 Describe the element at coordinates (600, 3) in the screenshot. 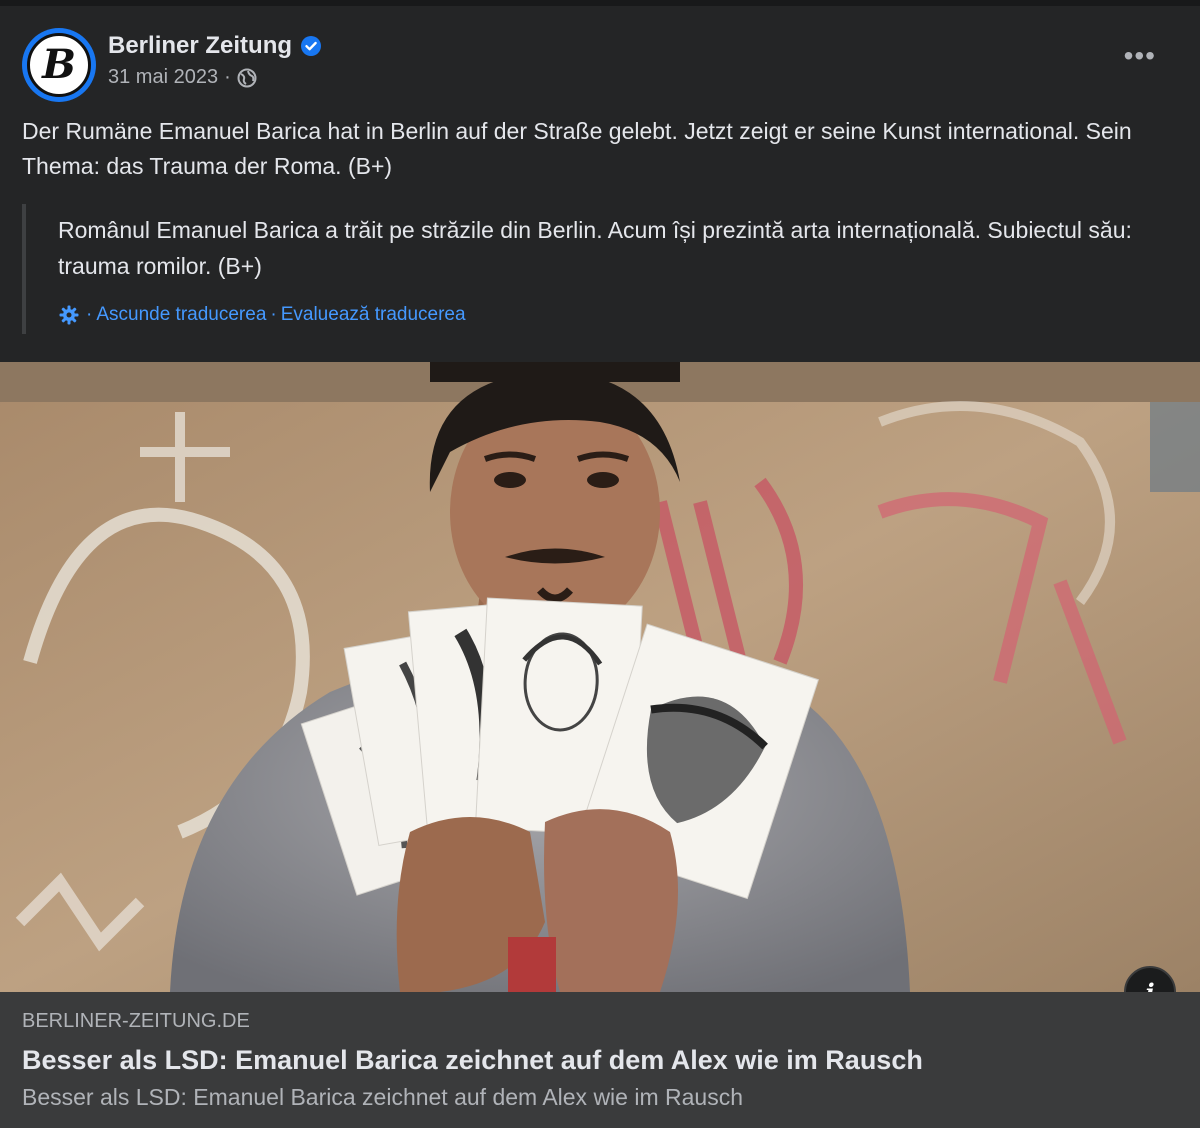

I see `top-band` at that location.